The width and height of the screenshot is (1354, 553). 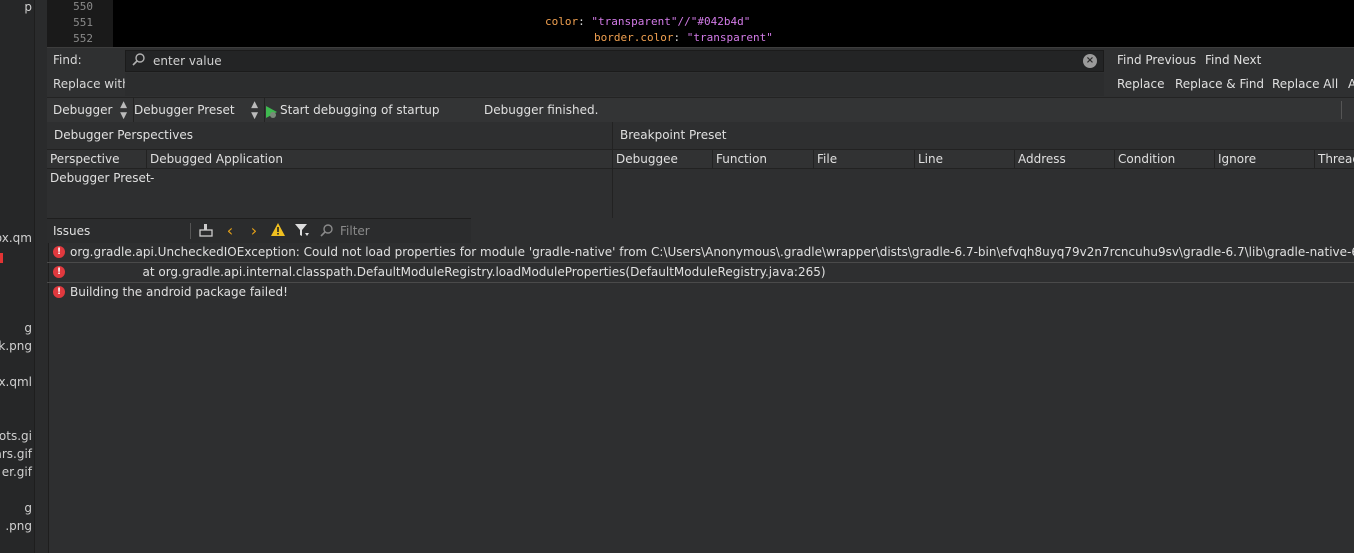 What do you see at coordinates (1334, 159) in the screenshot?
I see `column-header: Thread` at bounding box center [1334, 159].